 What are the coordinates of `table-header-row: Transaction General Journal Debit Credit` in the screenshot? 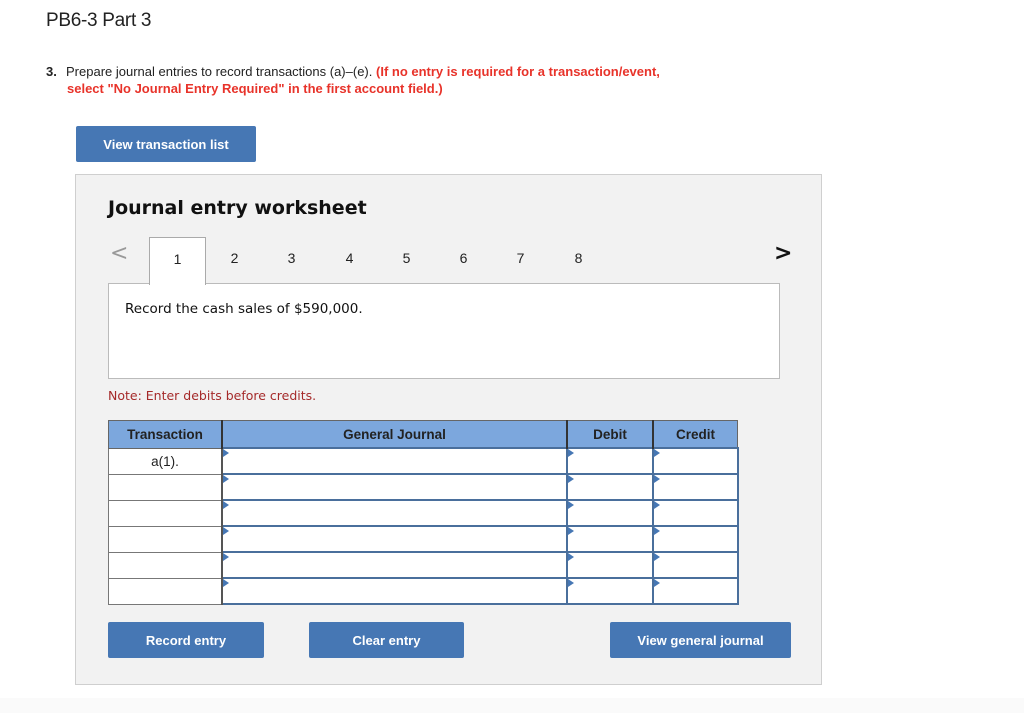 It's located at (423, 434).